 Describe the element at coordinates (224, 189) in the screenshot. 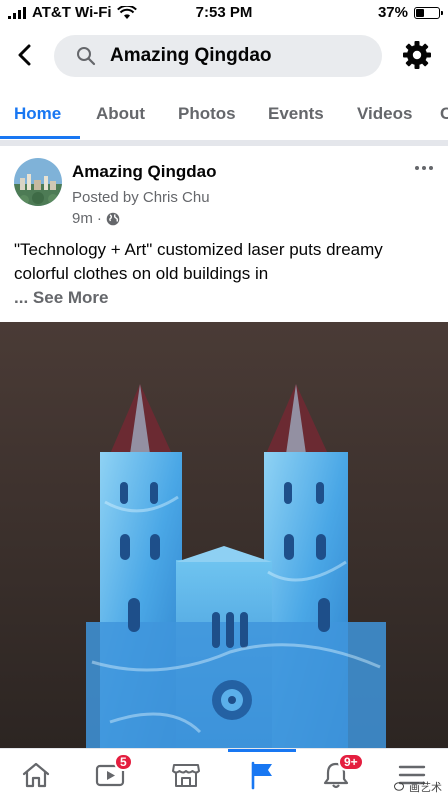

I see `post-header: Amazing Qingdao Posted by Chris Chu 9m ·` at that location.